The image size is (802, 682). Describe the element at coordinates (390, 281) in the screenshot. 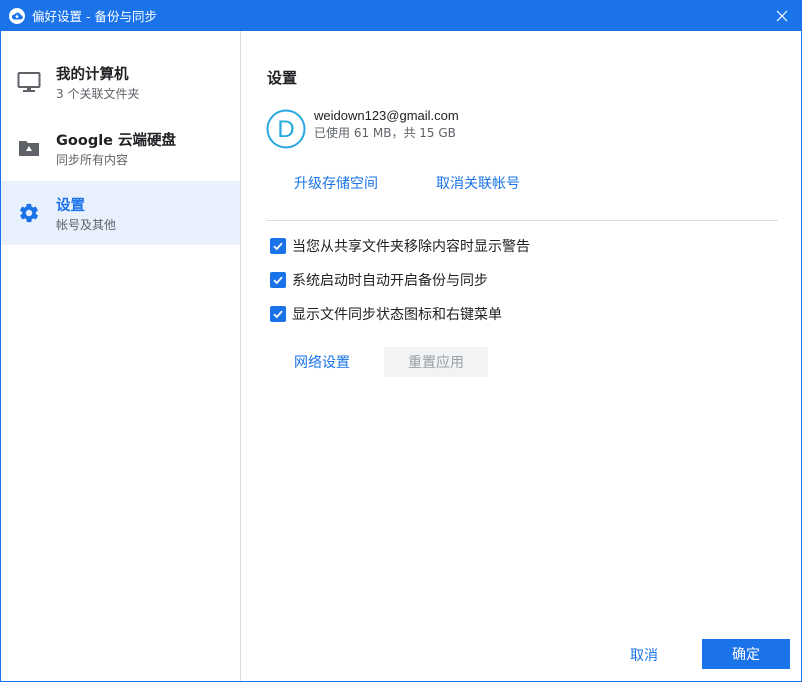

I see `option-label: 系统启动时自动开启备份与同步` at that location.